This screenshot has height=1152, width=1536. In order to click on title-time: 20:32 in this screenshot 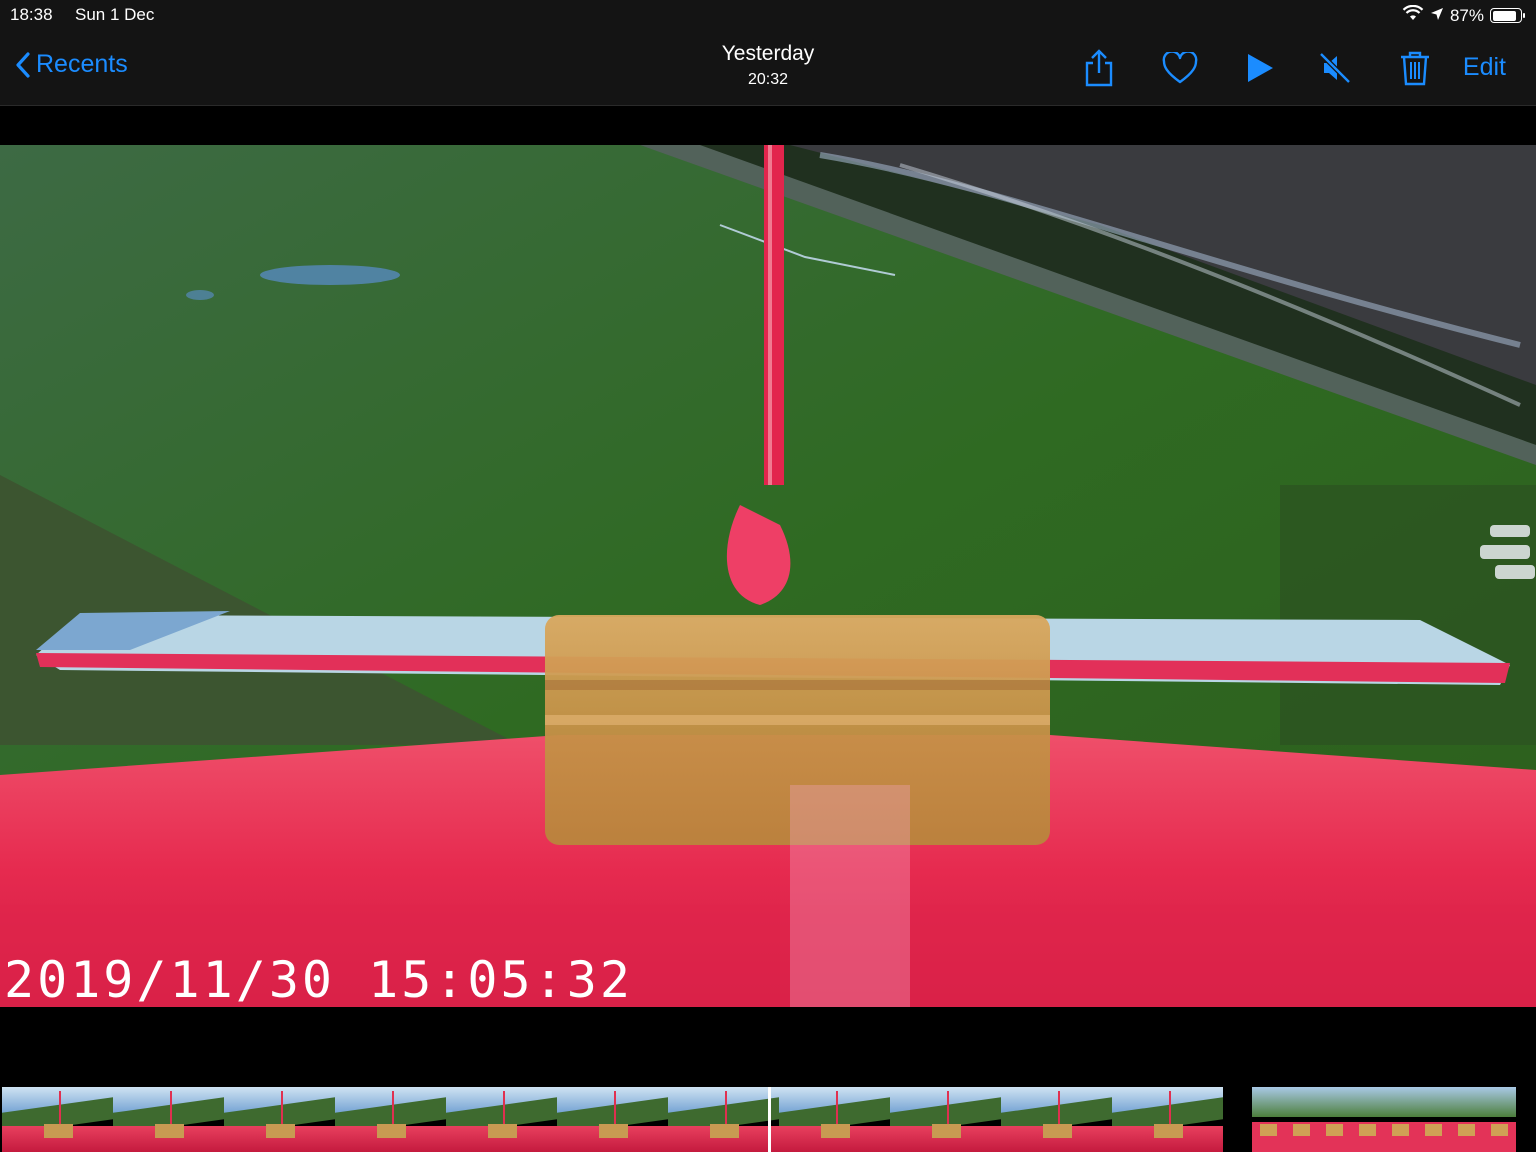, I will do `click(768, 79)`.